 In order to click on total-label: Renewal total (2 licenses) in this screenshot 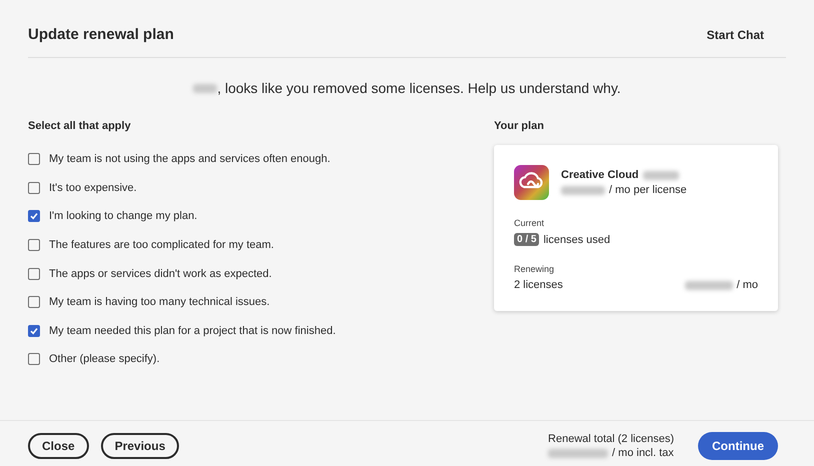, I will do `click(611, 439)`.